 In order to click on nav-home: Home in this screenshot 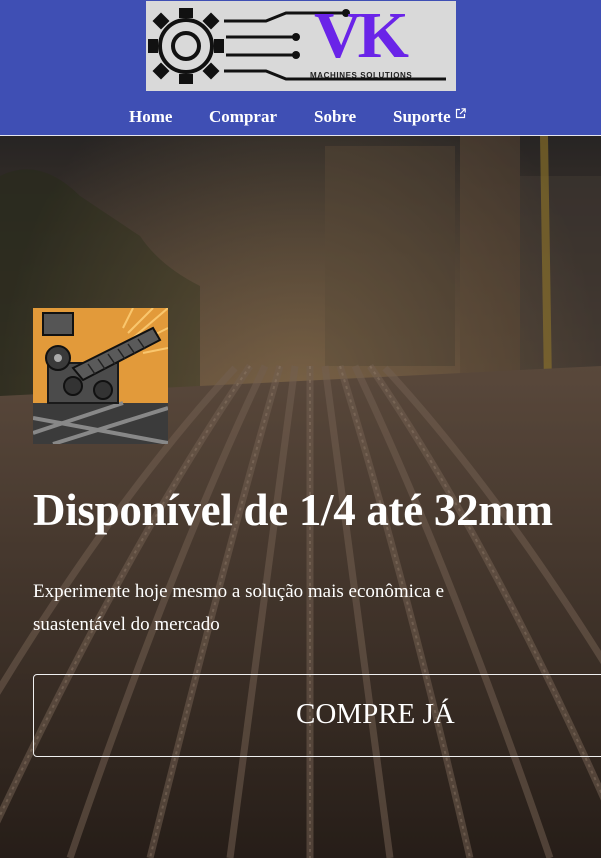, I will do `click(150, 117)`.